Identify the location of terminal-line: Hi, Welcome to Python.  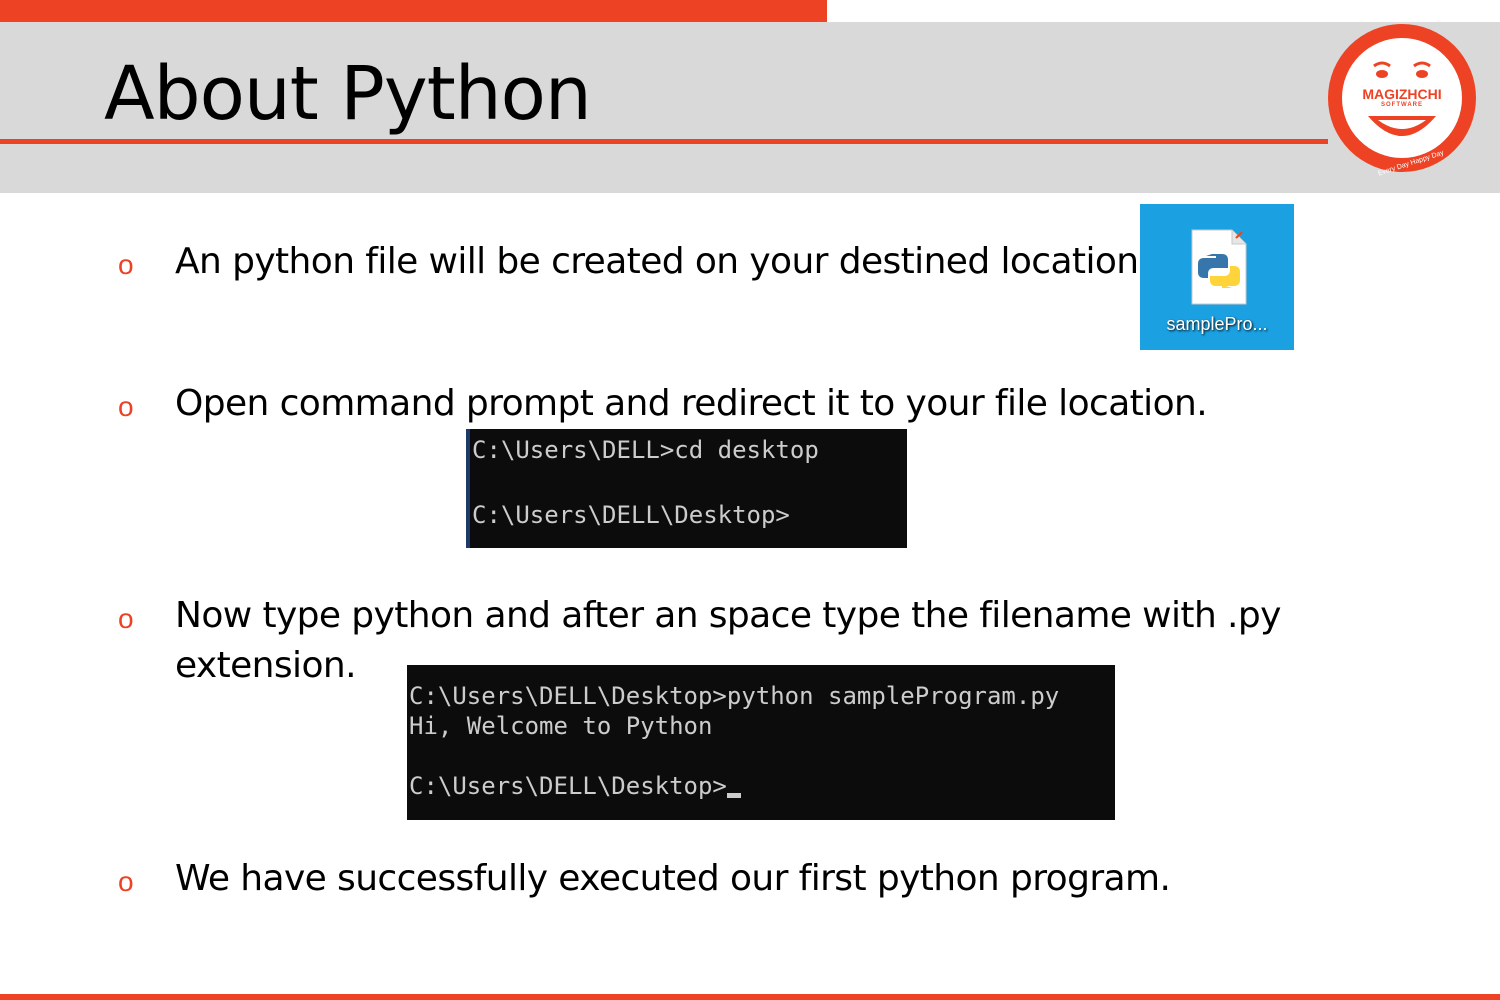
(561, 726).